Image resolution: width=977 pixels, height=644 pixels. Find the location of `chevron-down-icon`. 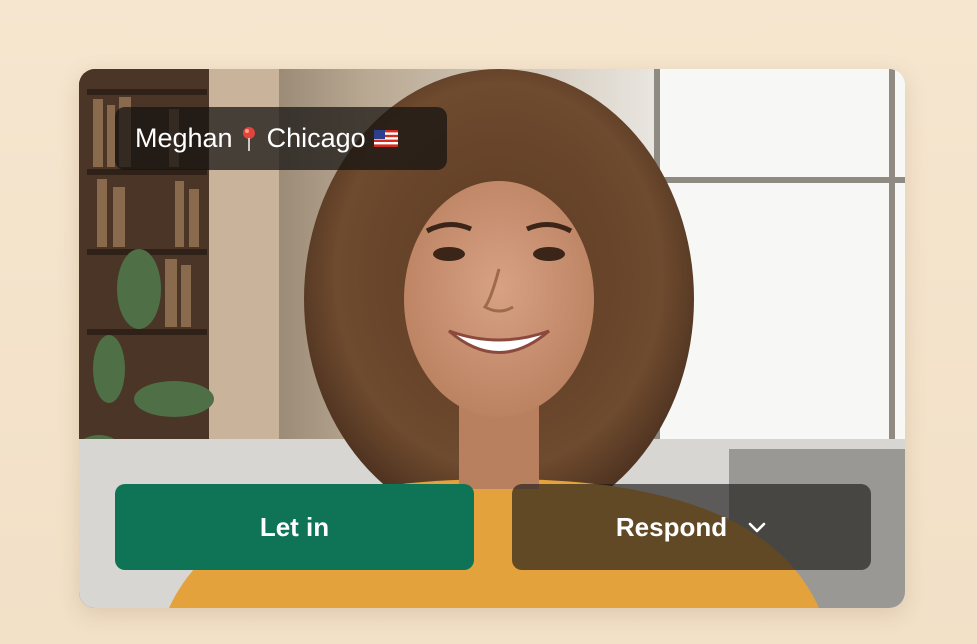

chevron-down-icon is located at coordinates (757, 527).